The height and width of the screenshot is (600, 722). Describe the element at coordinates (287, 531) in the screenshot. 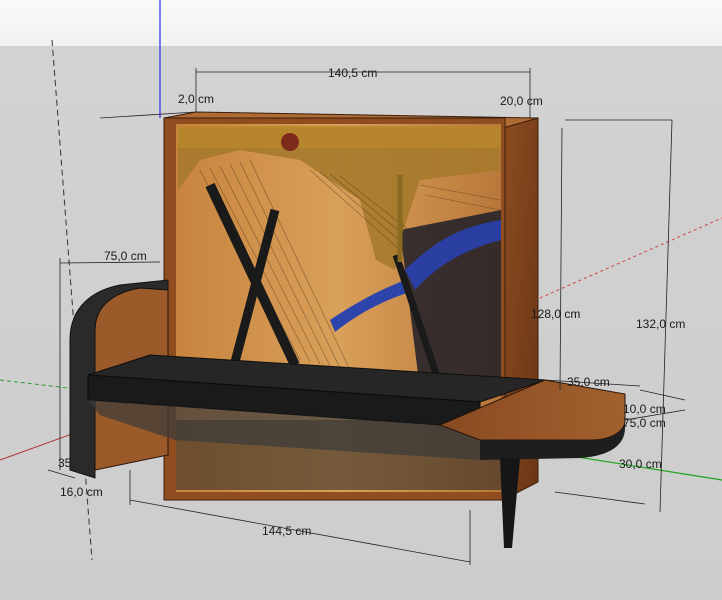

I see `dim-bench-length: 144,5 cm` at that location.